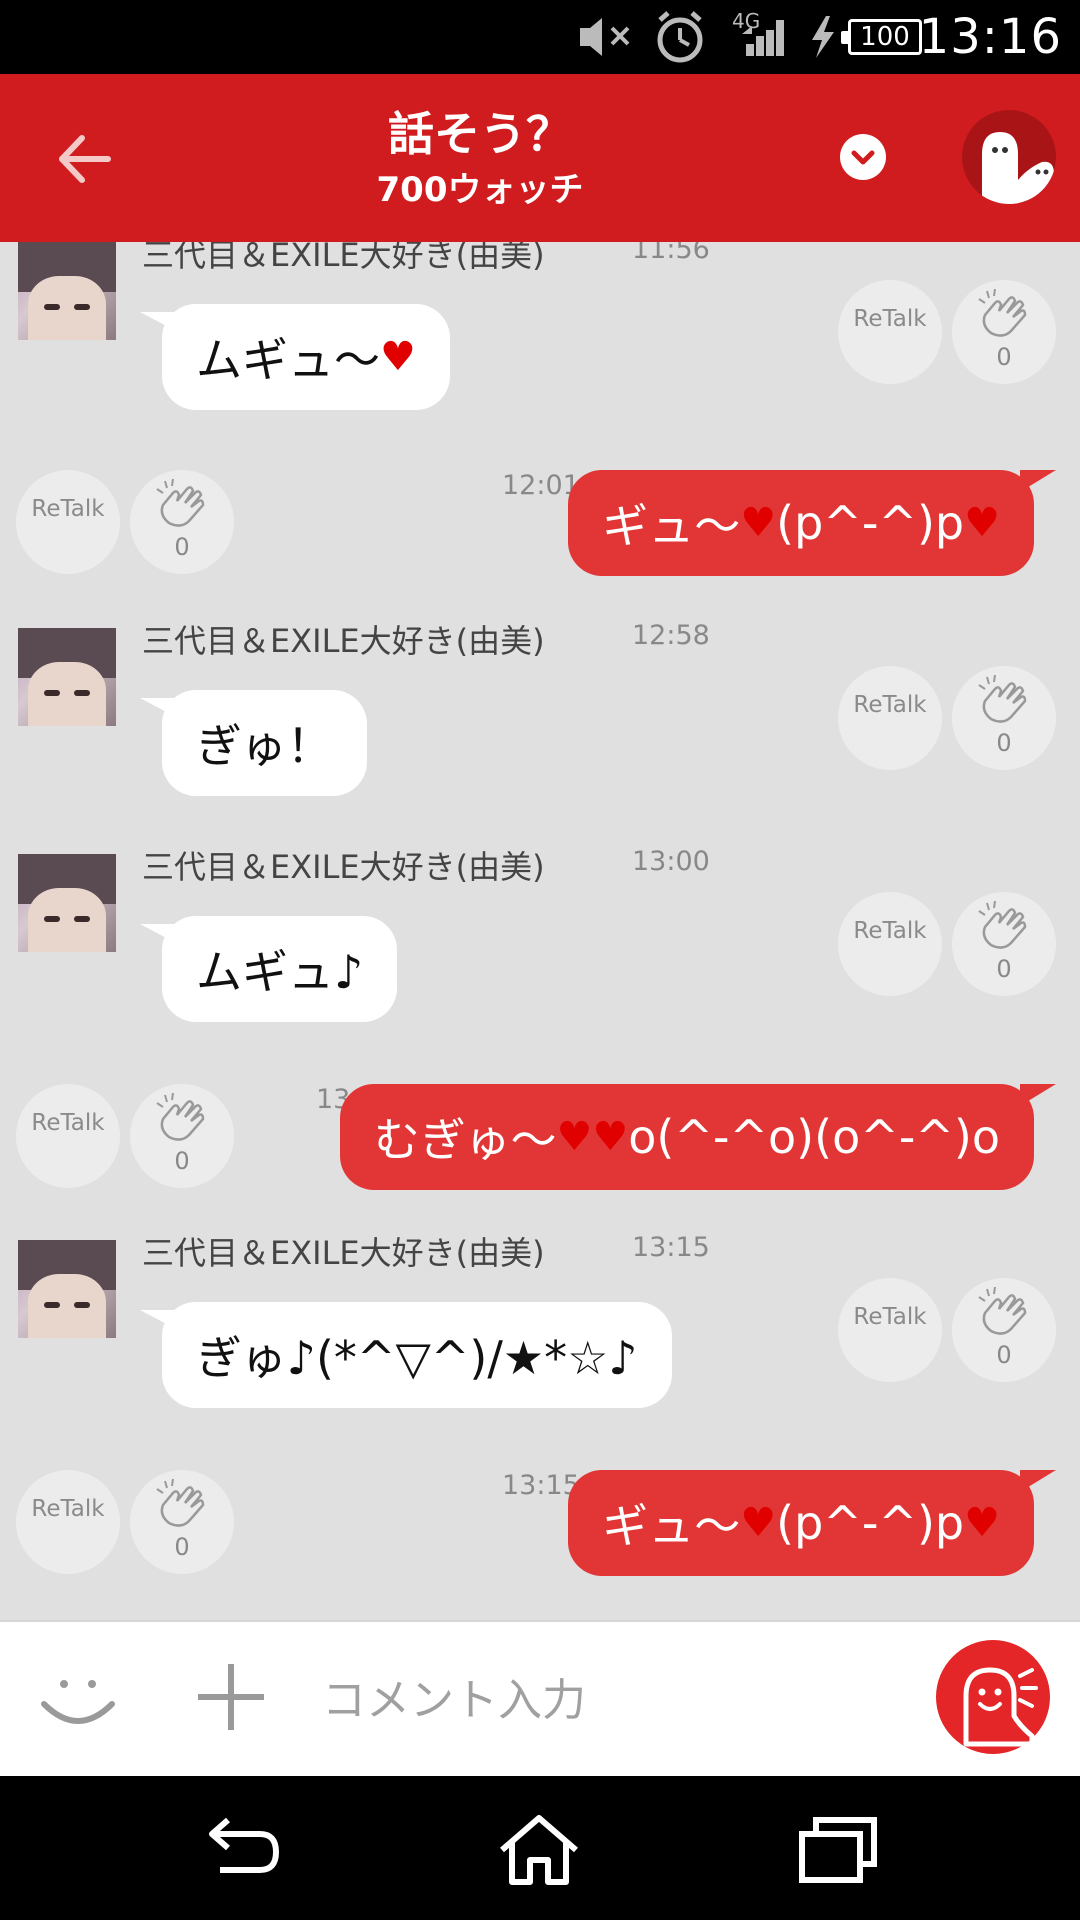 The image size is (1080, 1920). I want to click on message-bubble: ムギュ〜 ♥, so click(295, 357).